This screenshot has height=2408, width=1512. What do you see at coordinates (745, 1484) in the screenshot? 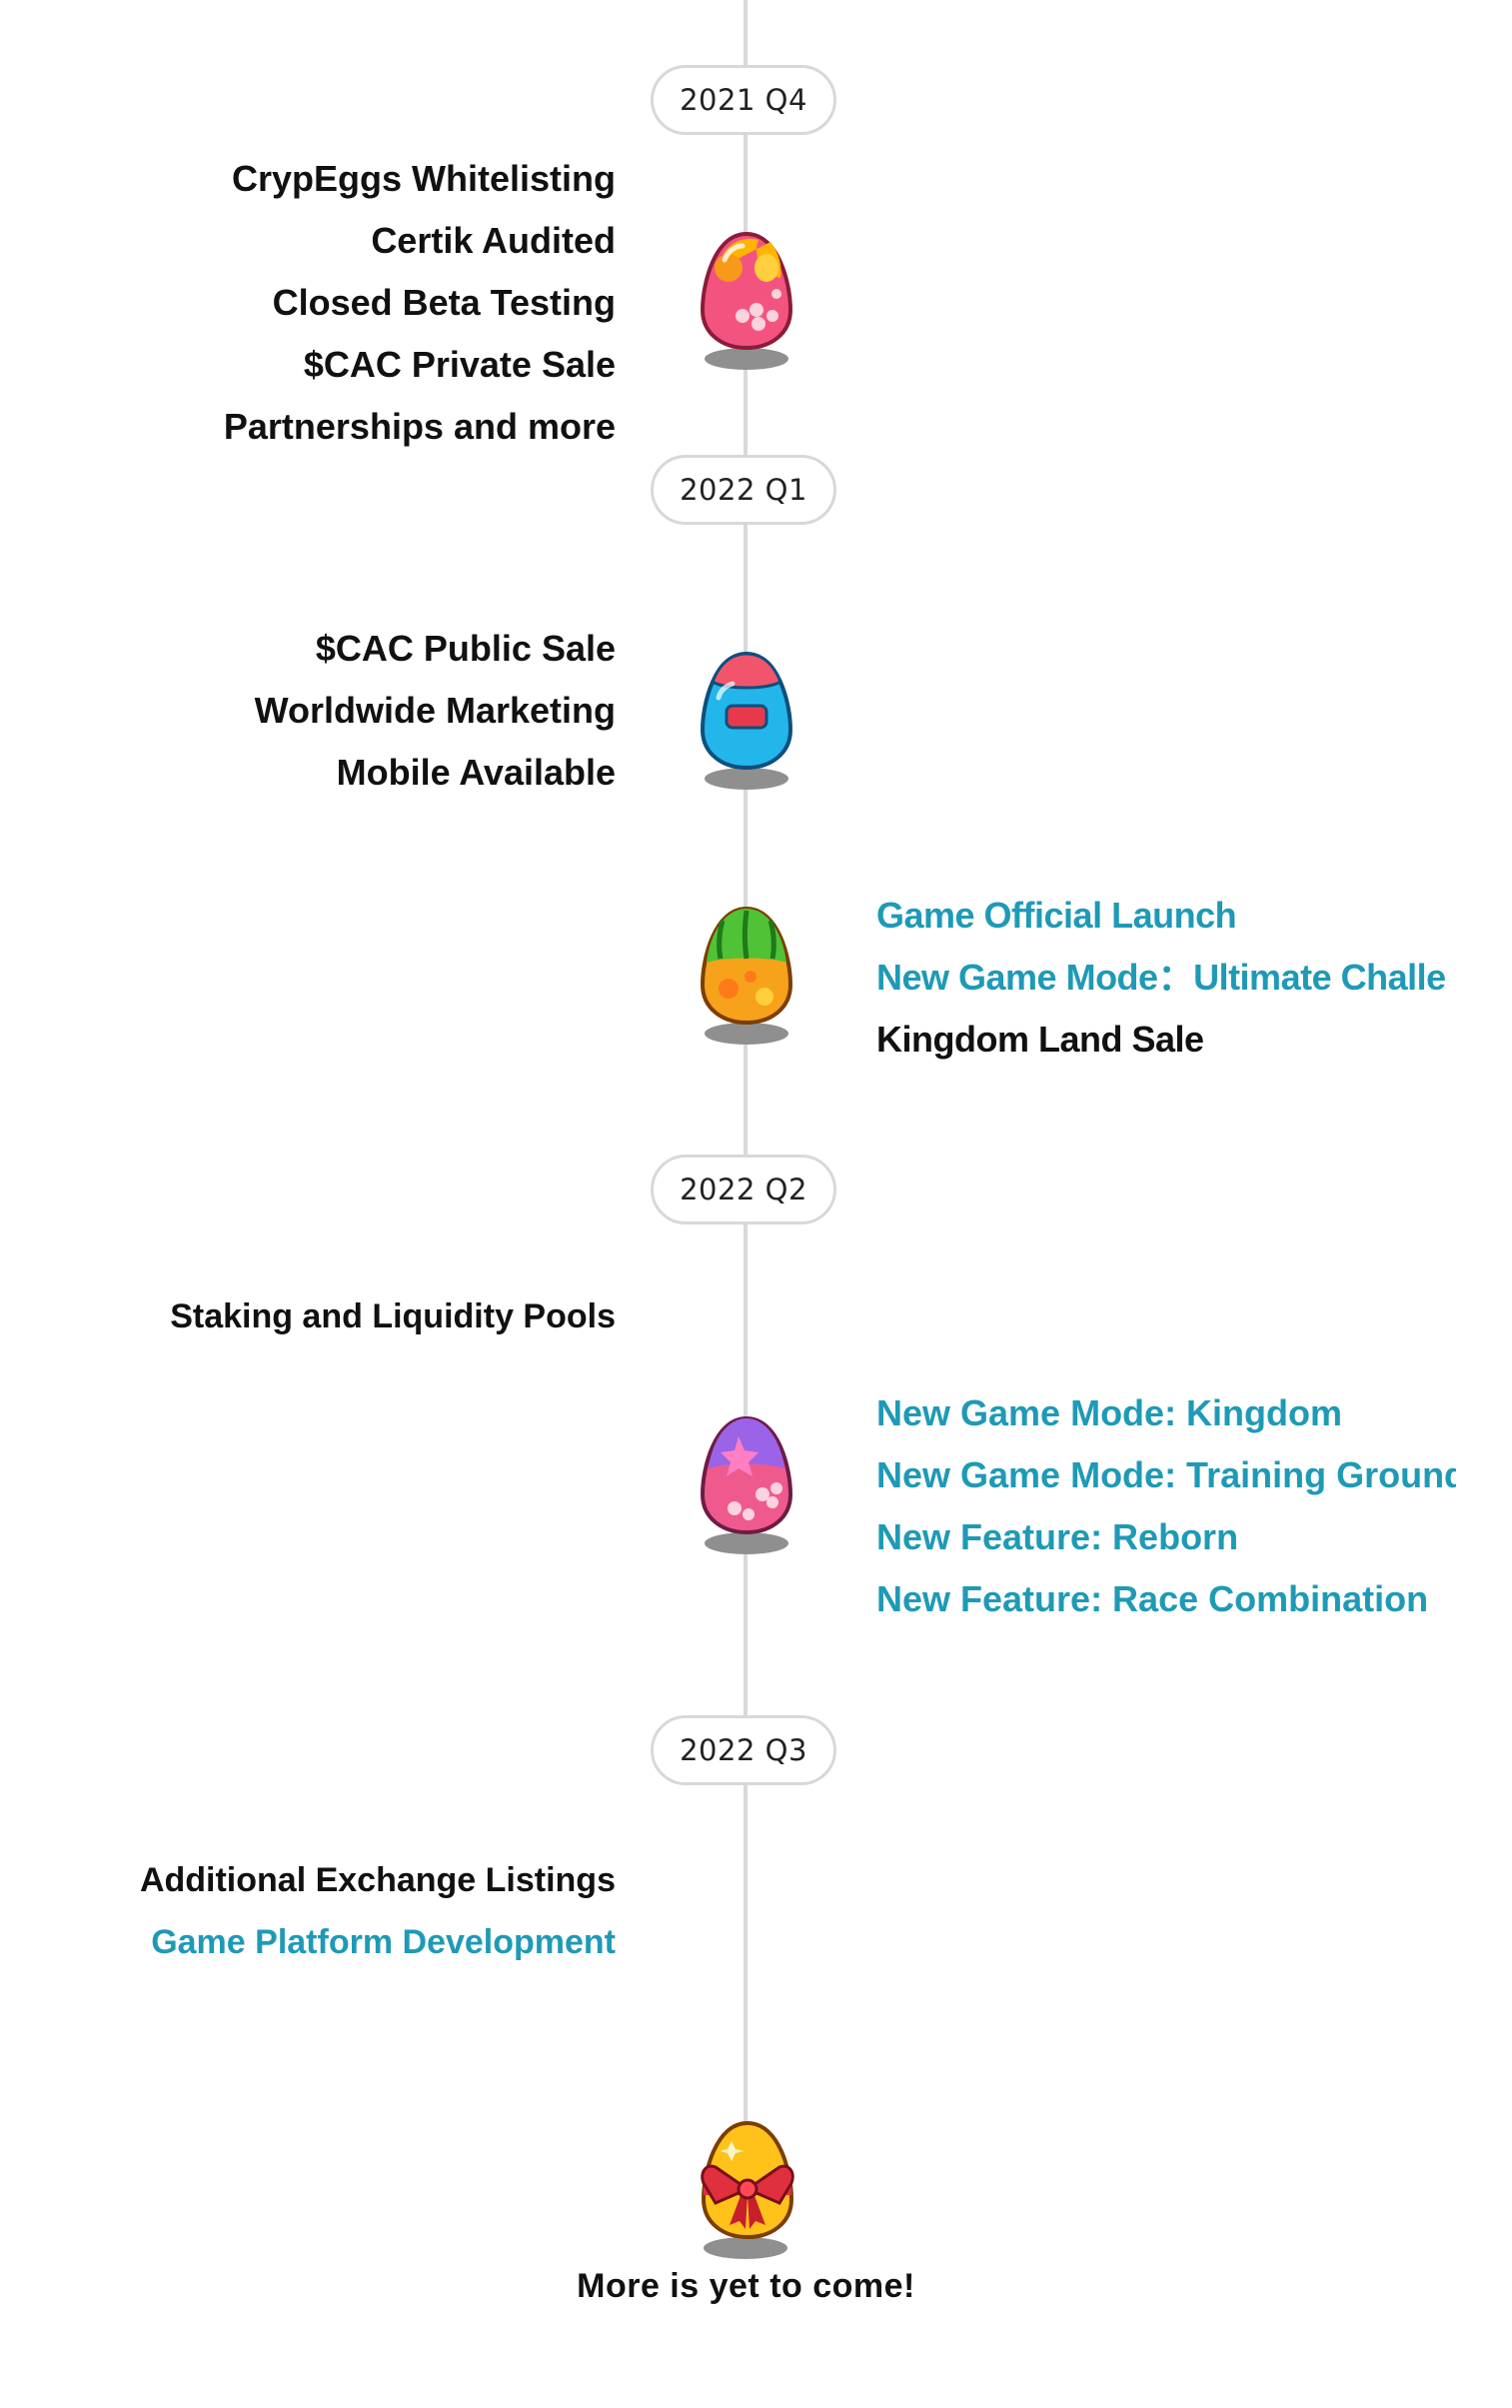
I see `purple-star-egg-icon` at bounding box center [745, 1484].